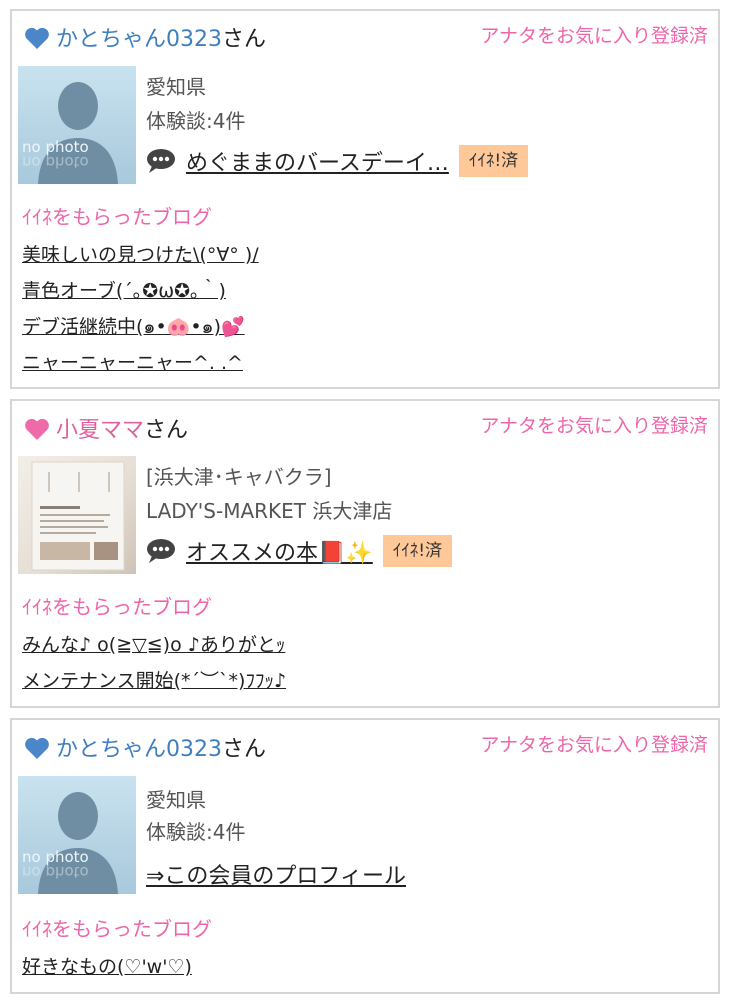  I want to click on list-item: 美味しいの見つけた\(°∀° )/, so click(140, 255).